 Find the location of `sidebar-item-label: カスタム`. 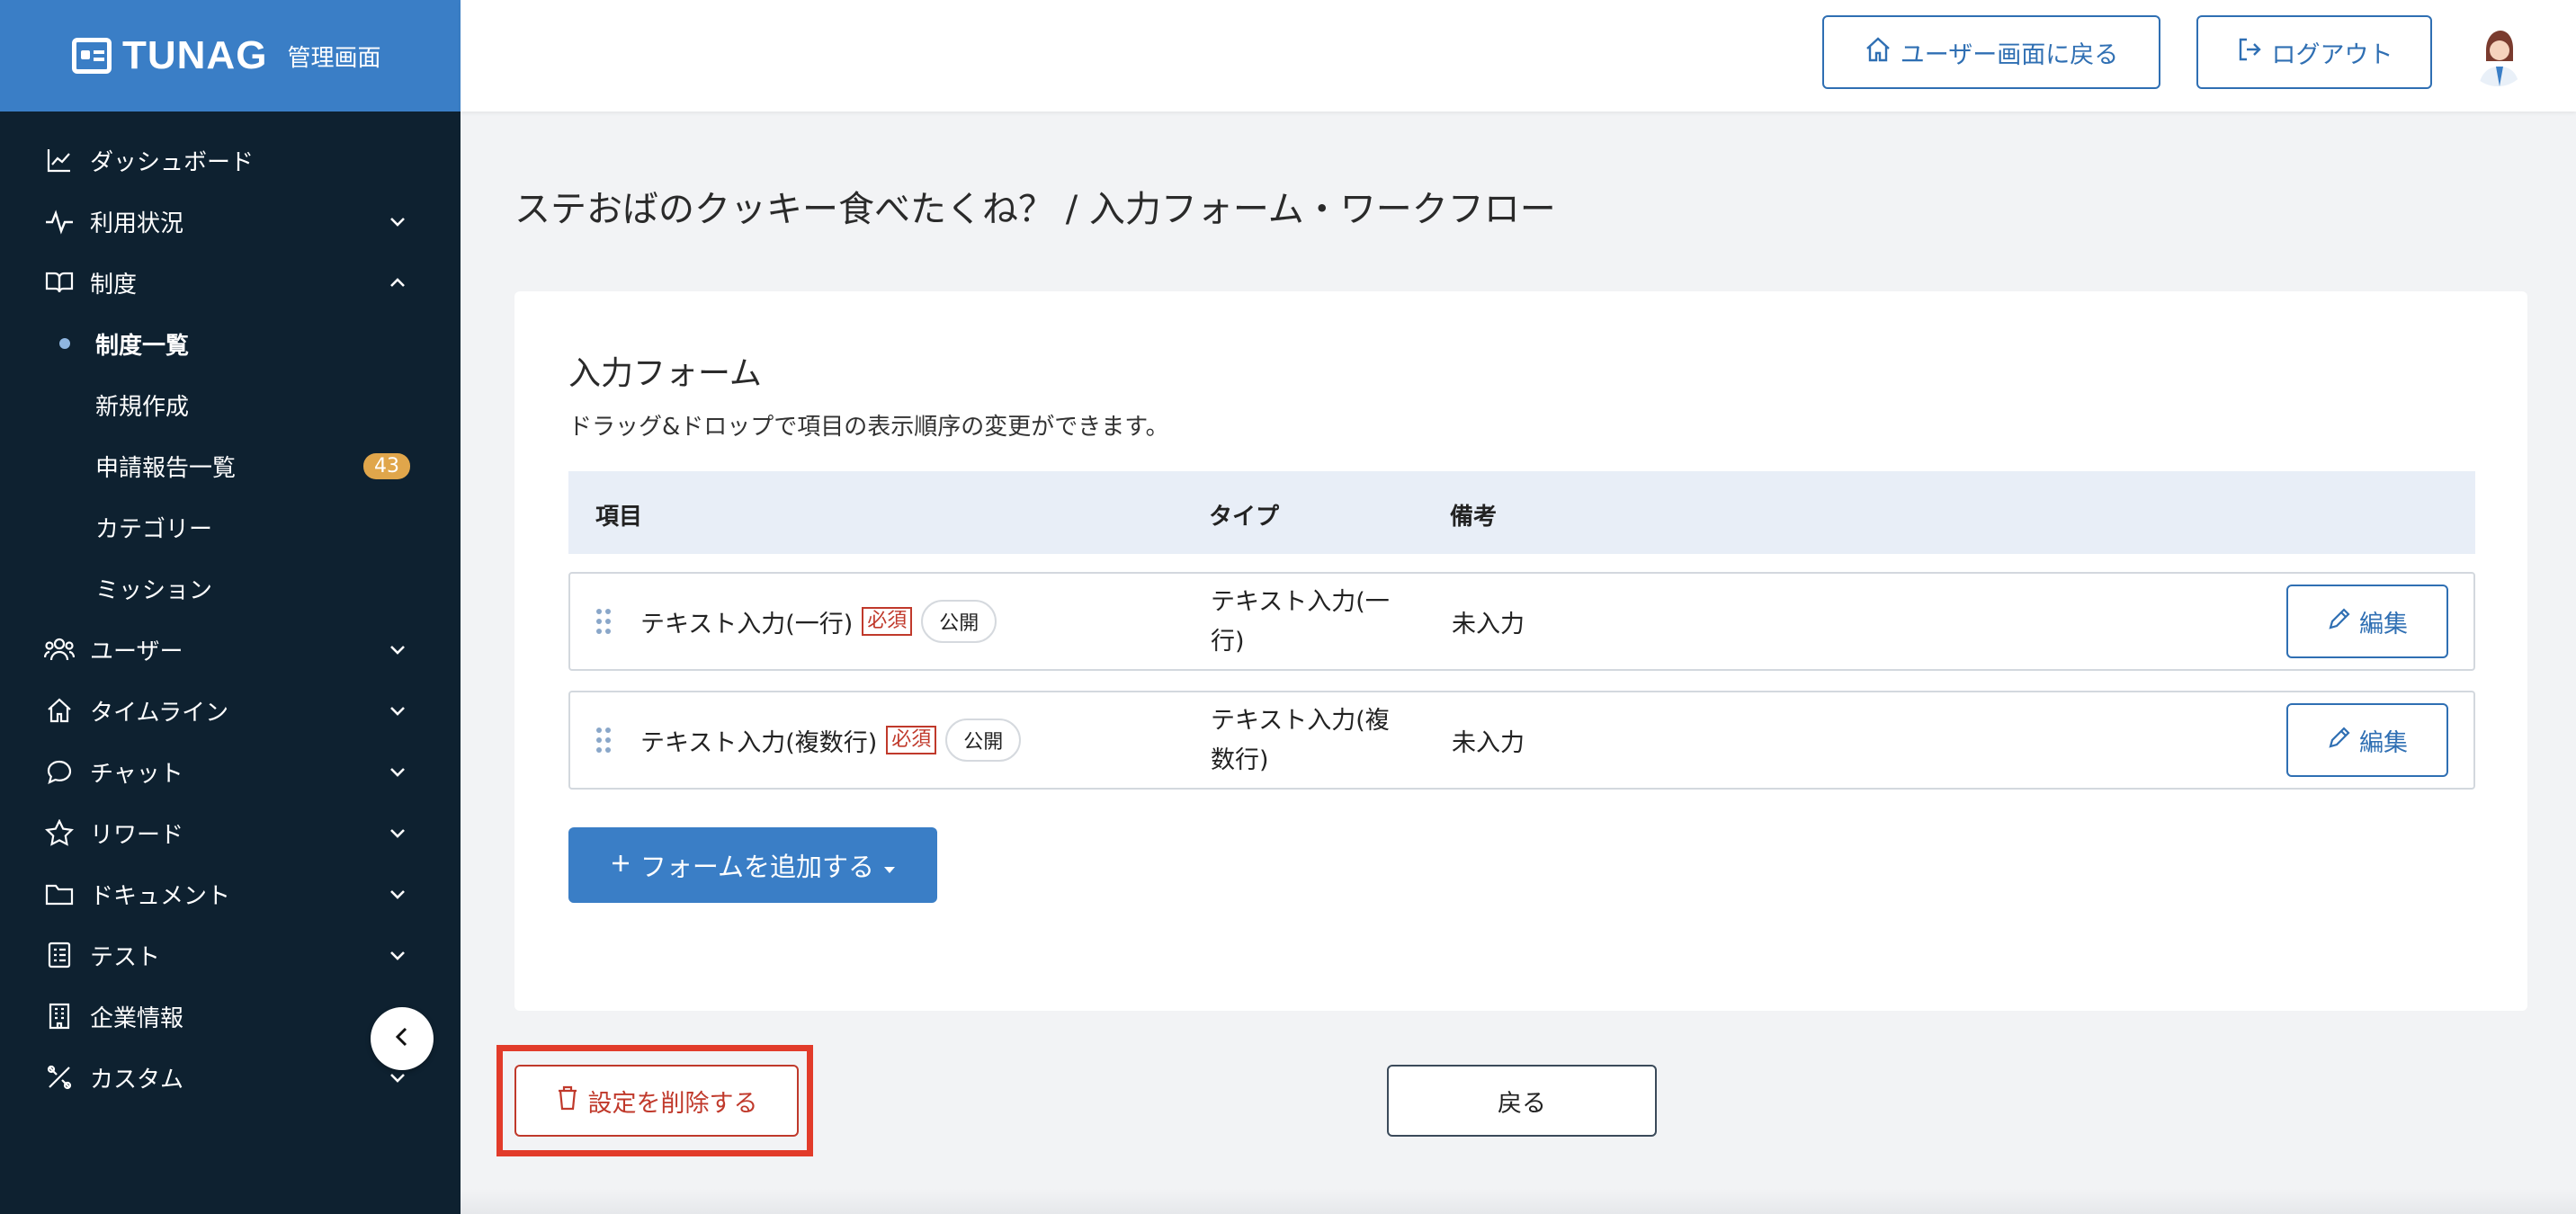

sidebar-item-label: カスタム is located at coordinates (137, 1080).